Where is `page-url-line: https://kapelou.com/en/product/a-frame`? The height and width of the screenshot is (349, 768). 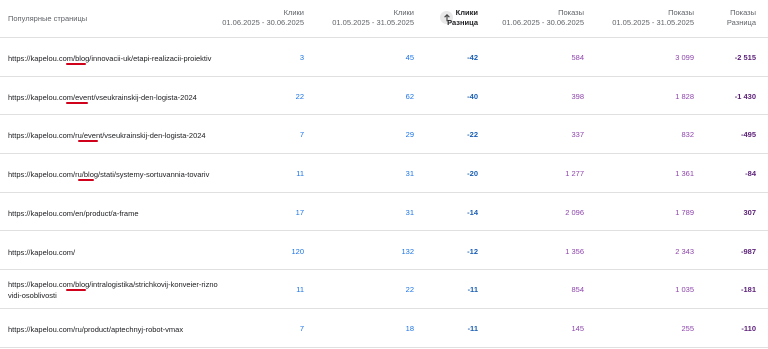
page-url-line: https://kapelou.com/en/product/a-frame is located at coordinates (73, 213).